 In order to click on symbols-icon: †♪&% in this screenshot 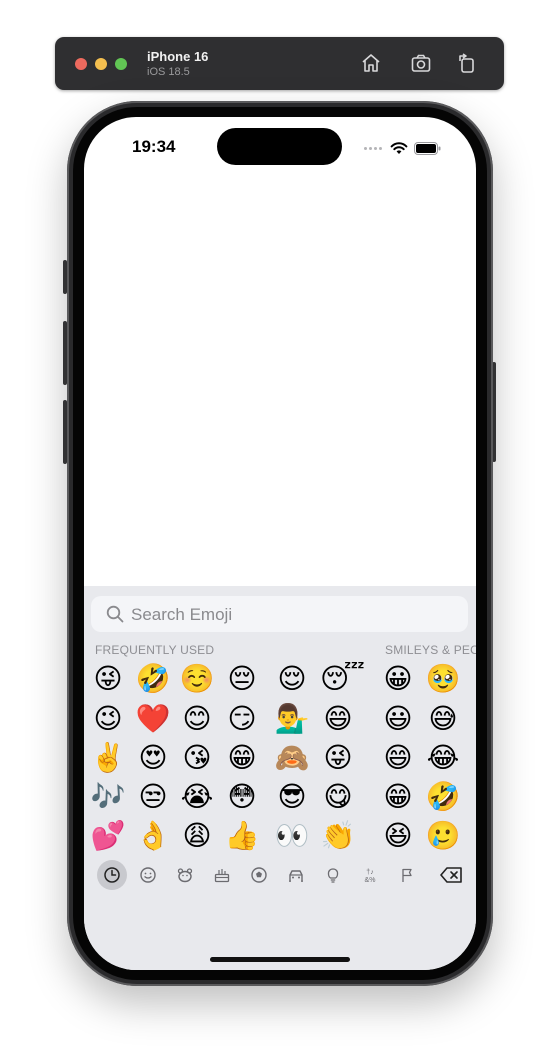, I will do `click(370, 876)`.